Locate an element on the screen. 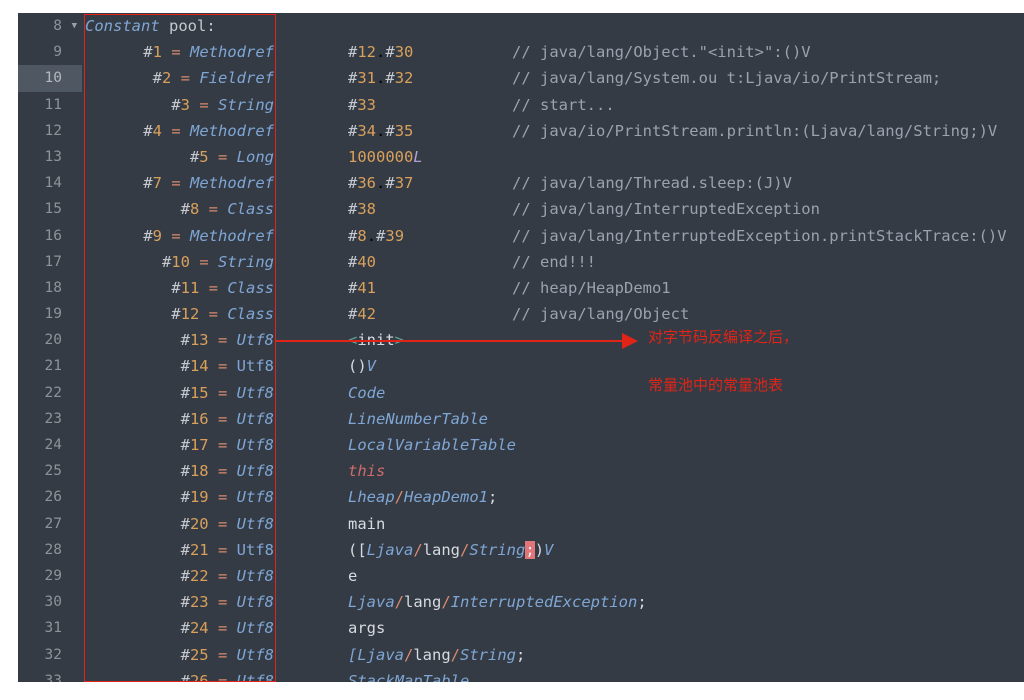 The width and height of the screenshot is (1024, 700). code-line-entry: #10 = String #40 // end!!! is located at coordinates (553, 262).